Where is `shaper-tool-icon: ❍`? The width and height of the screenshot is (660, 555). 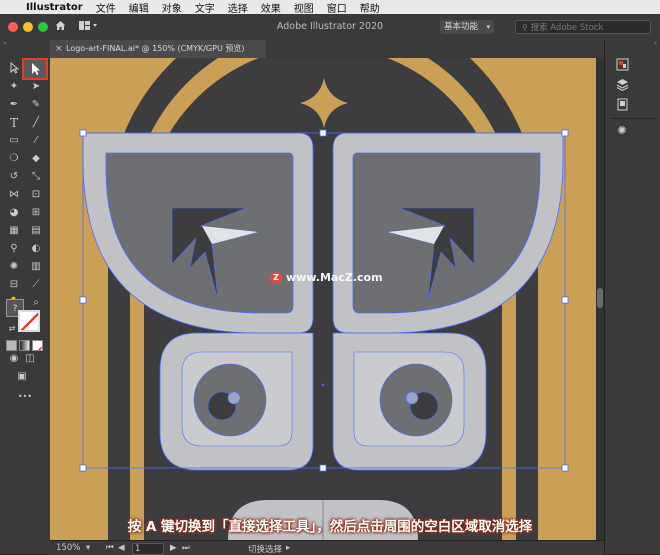 shaper-tool-icon: ❍ is located at coordinates (14, 159).